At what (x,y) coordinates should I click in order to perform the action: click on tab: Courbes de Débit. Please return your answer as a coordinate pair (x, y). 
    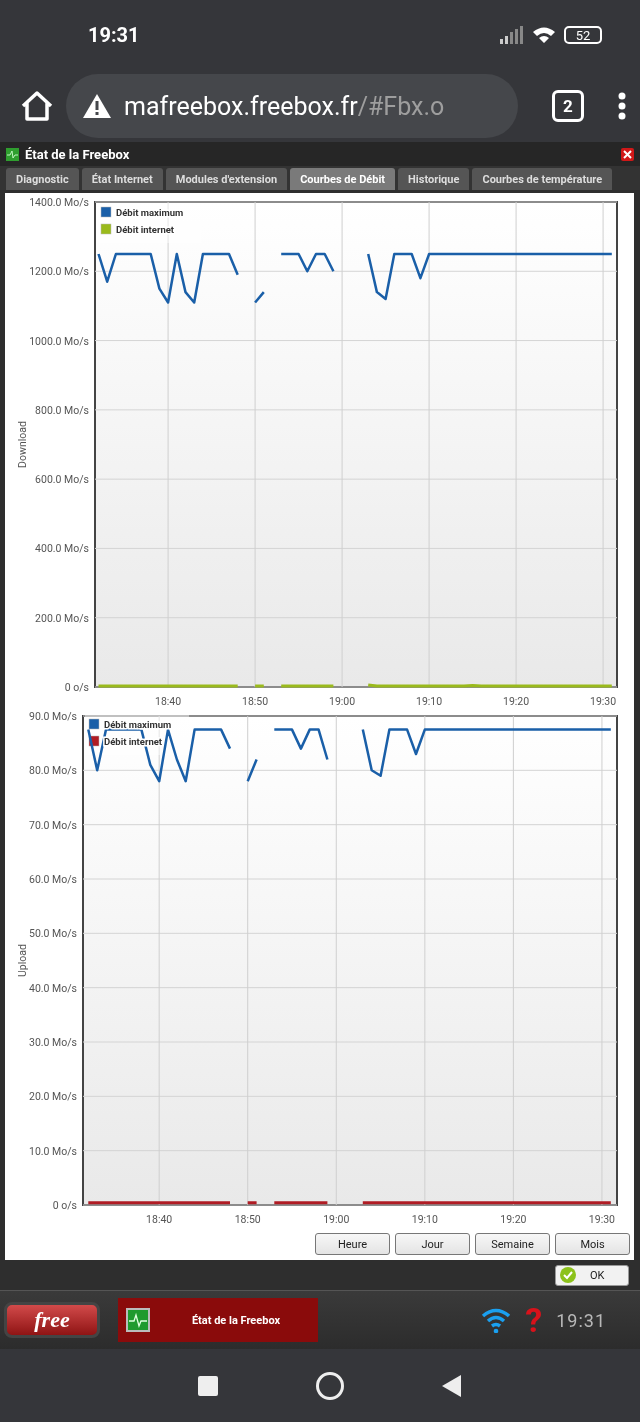
    Looking at the image, I should click on (343, 179).